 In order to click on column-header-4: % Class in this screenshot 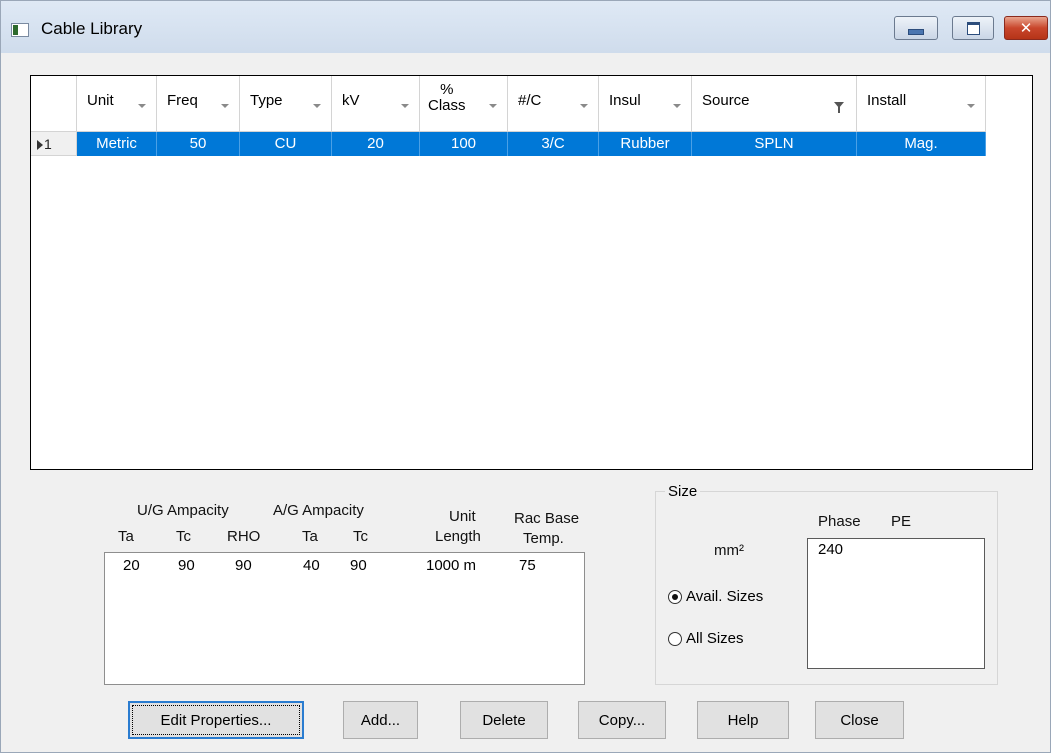, I will do `click(464, 104)`.